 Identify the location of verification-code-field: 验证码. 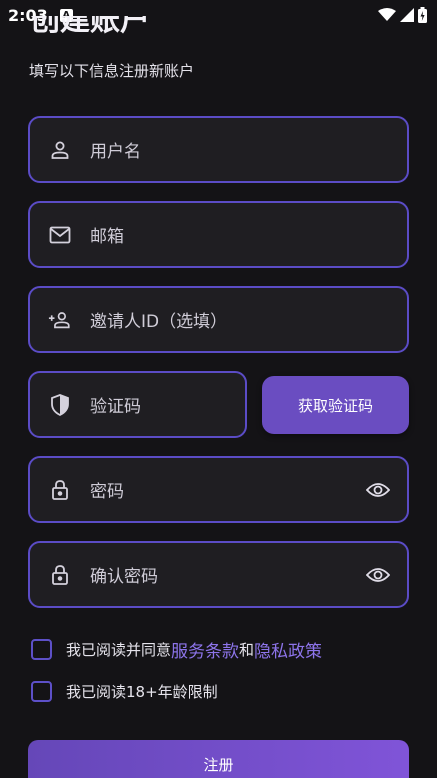
(137, 404).